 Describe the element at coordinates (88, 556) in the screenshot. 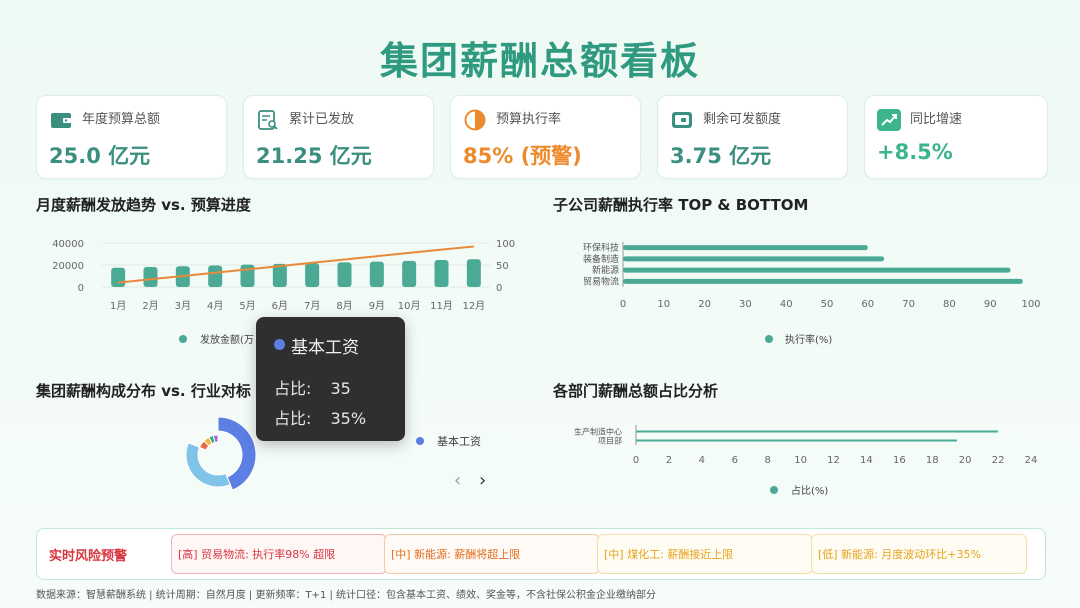

I see `risk-alert-title: 实时风险预警` at that location.